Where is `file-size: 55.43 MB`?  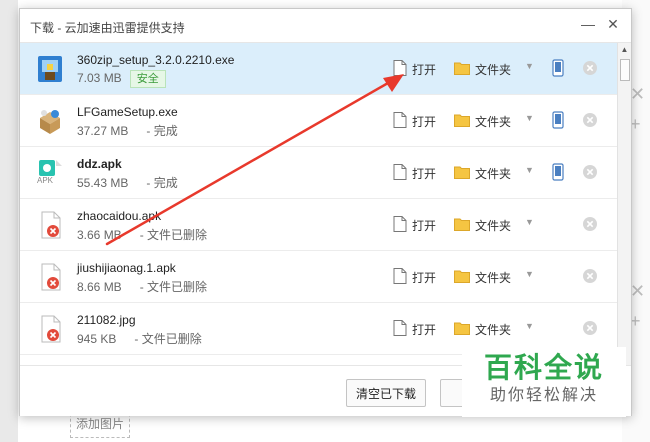 file-size: 55.43 MB is located at coordinates (103, 183).